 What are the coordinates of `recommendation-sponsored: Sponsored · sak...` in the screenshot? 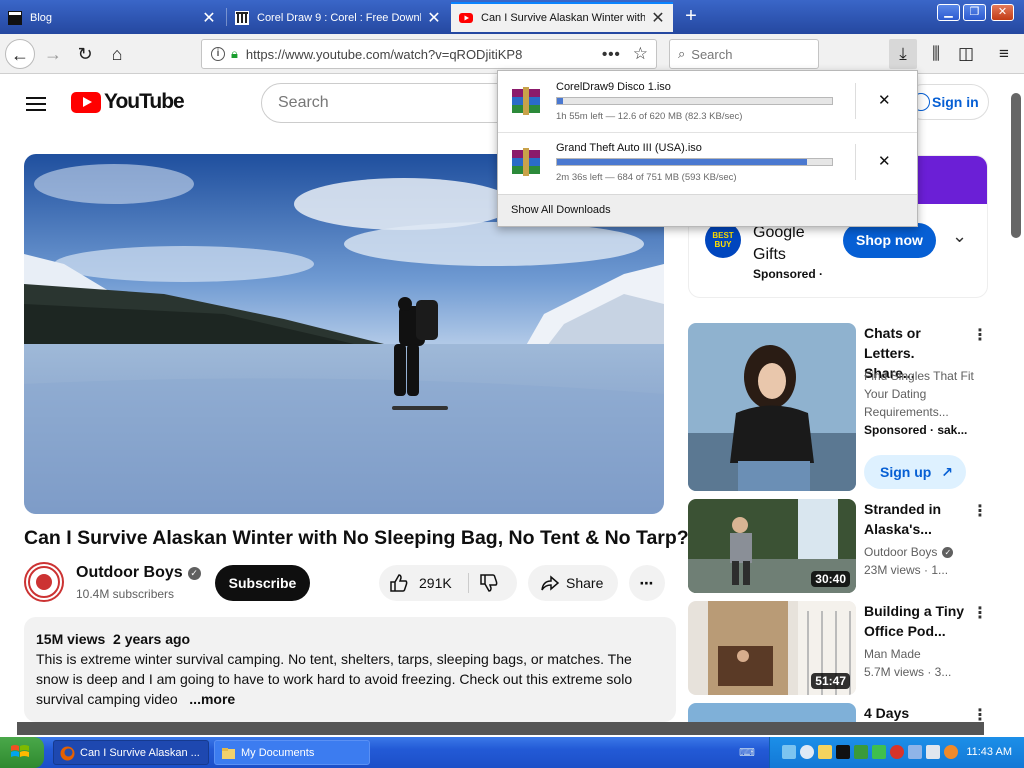 It's located at (916, 430).